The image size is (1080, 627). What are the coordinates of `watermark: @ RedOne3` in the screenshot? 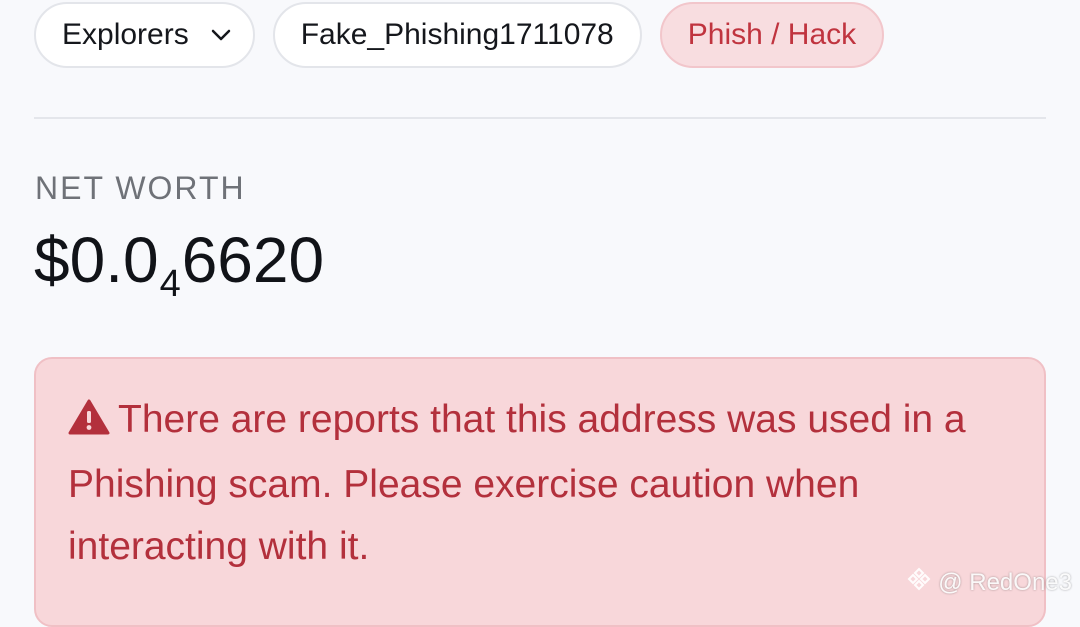 It's located at (989, 582).